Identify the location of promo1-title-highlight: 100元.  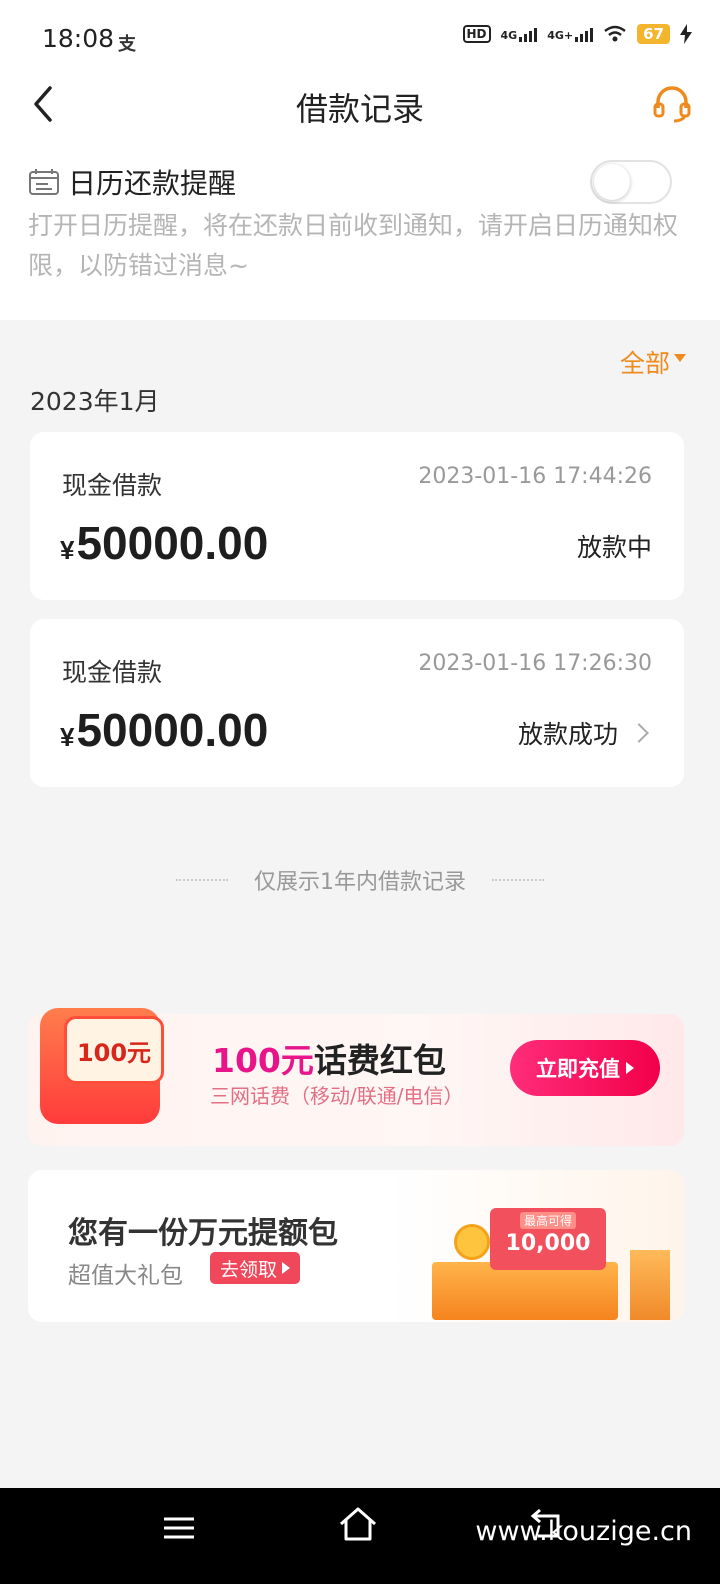
(263, 1060).